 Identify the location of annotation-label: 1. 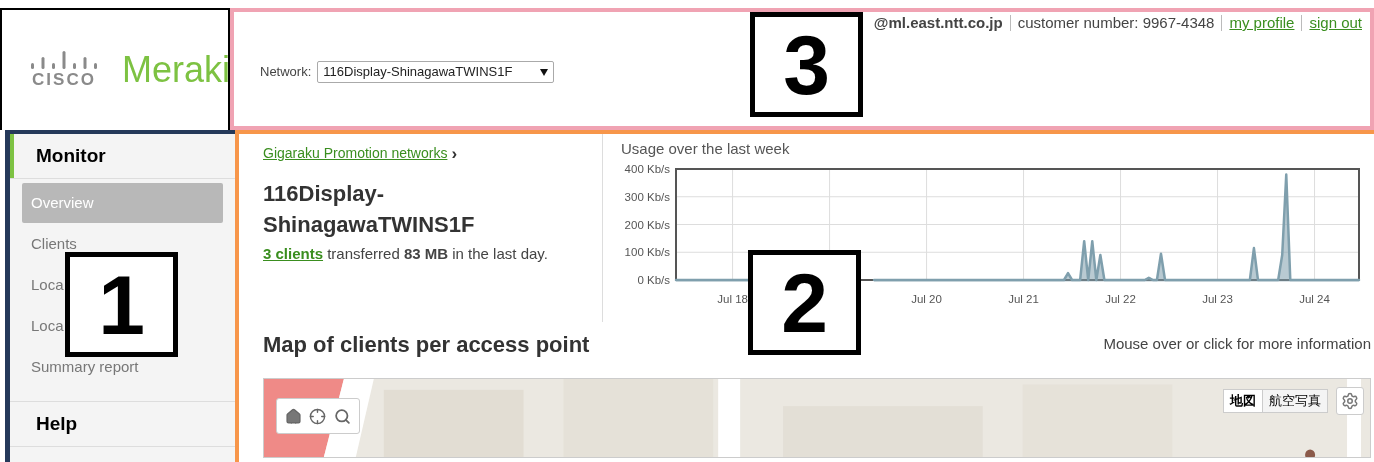
(121, 304).